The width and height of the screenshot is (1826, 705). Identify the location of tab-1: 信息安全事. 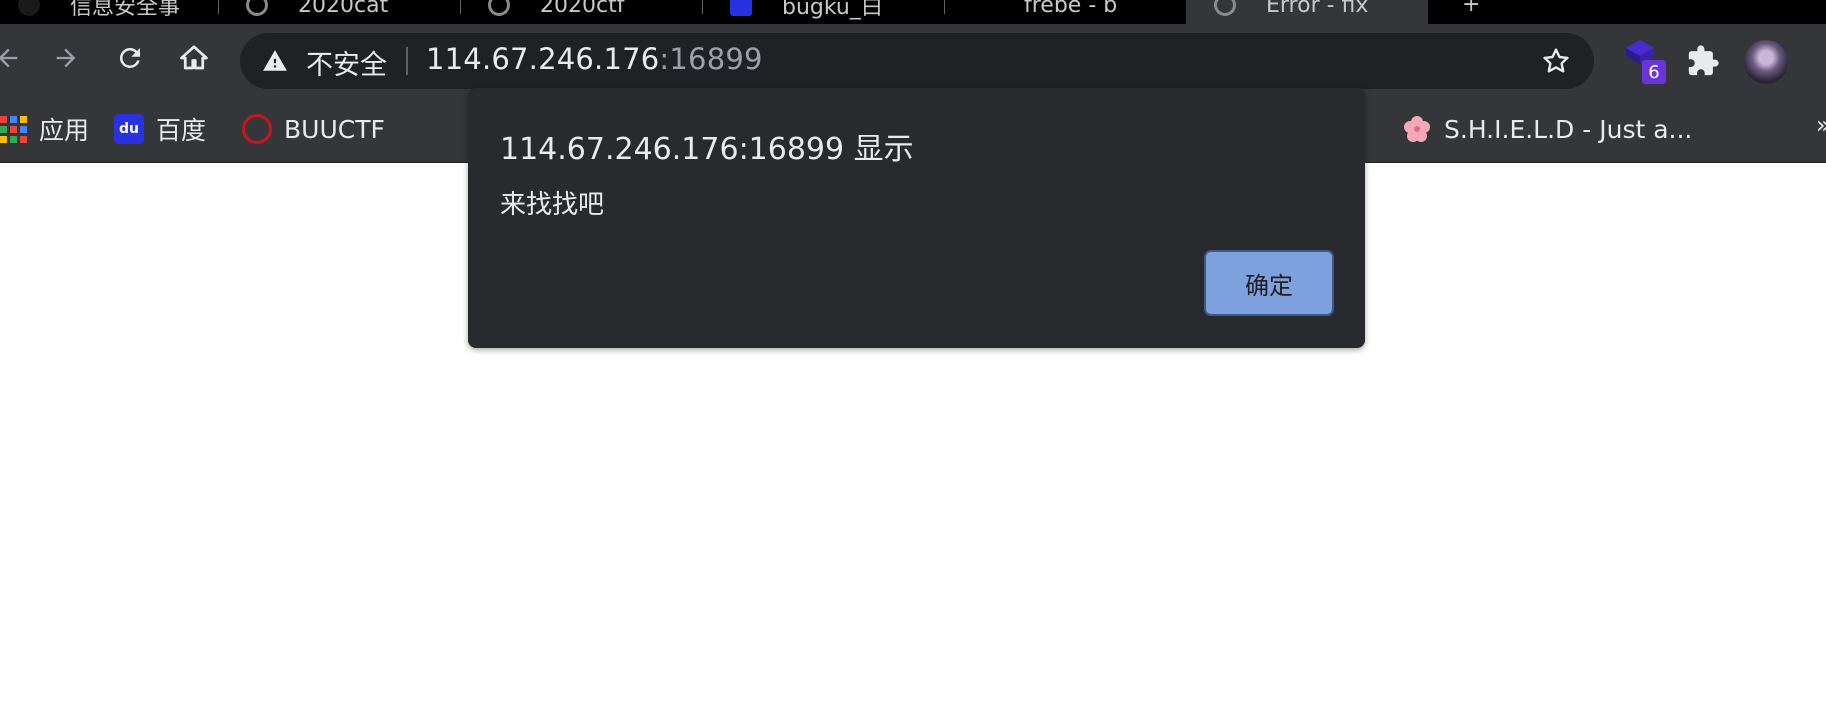
(116, 12).